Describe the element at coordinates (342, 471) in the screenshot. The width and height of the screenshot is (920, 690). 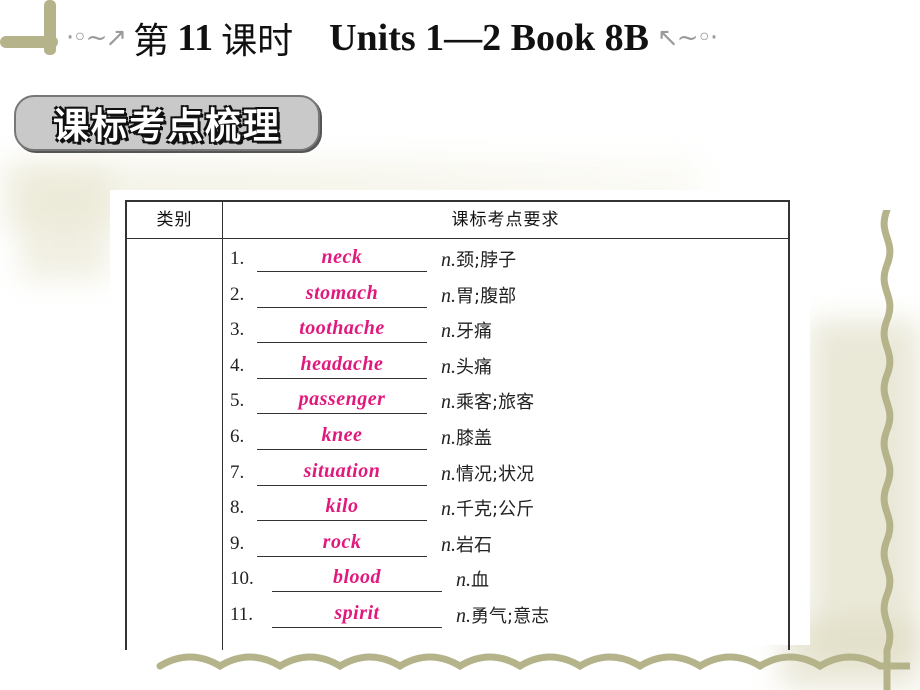
I see `answer-blank: situation` at that location.